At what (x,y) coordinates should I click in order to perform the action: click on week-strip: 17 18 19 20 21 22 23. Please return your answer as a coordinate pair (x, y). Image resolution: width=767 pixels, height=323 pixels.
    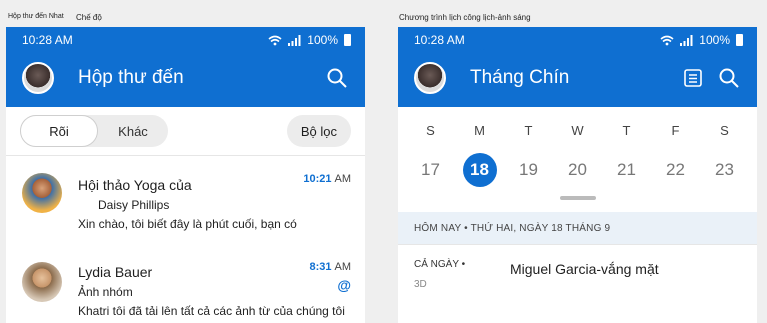
    Looking at the image, I should click on (577, 164).